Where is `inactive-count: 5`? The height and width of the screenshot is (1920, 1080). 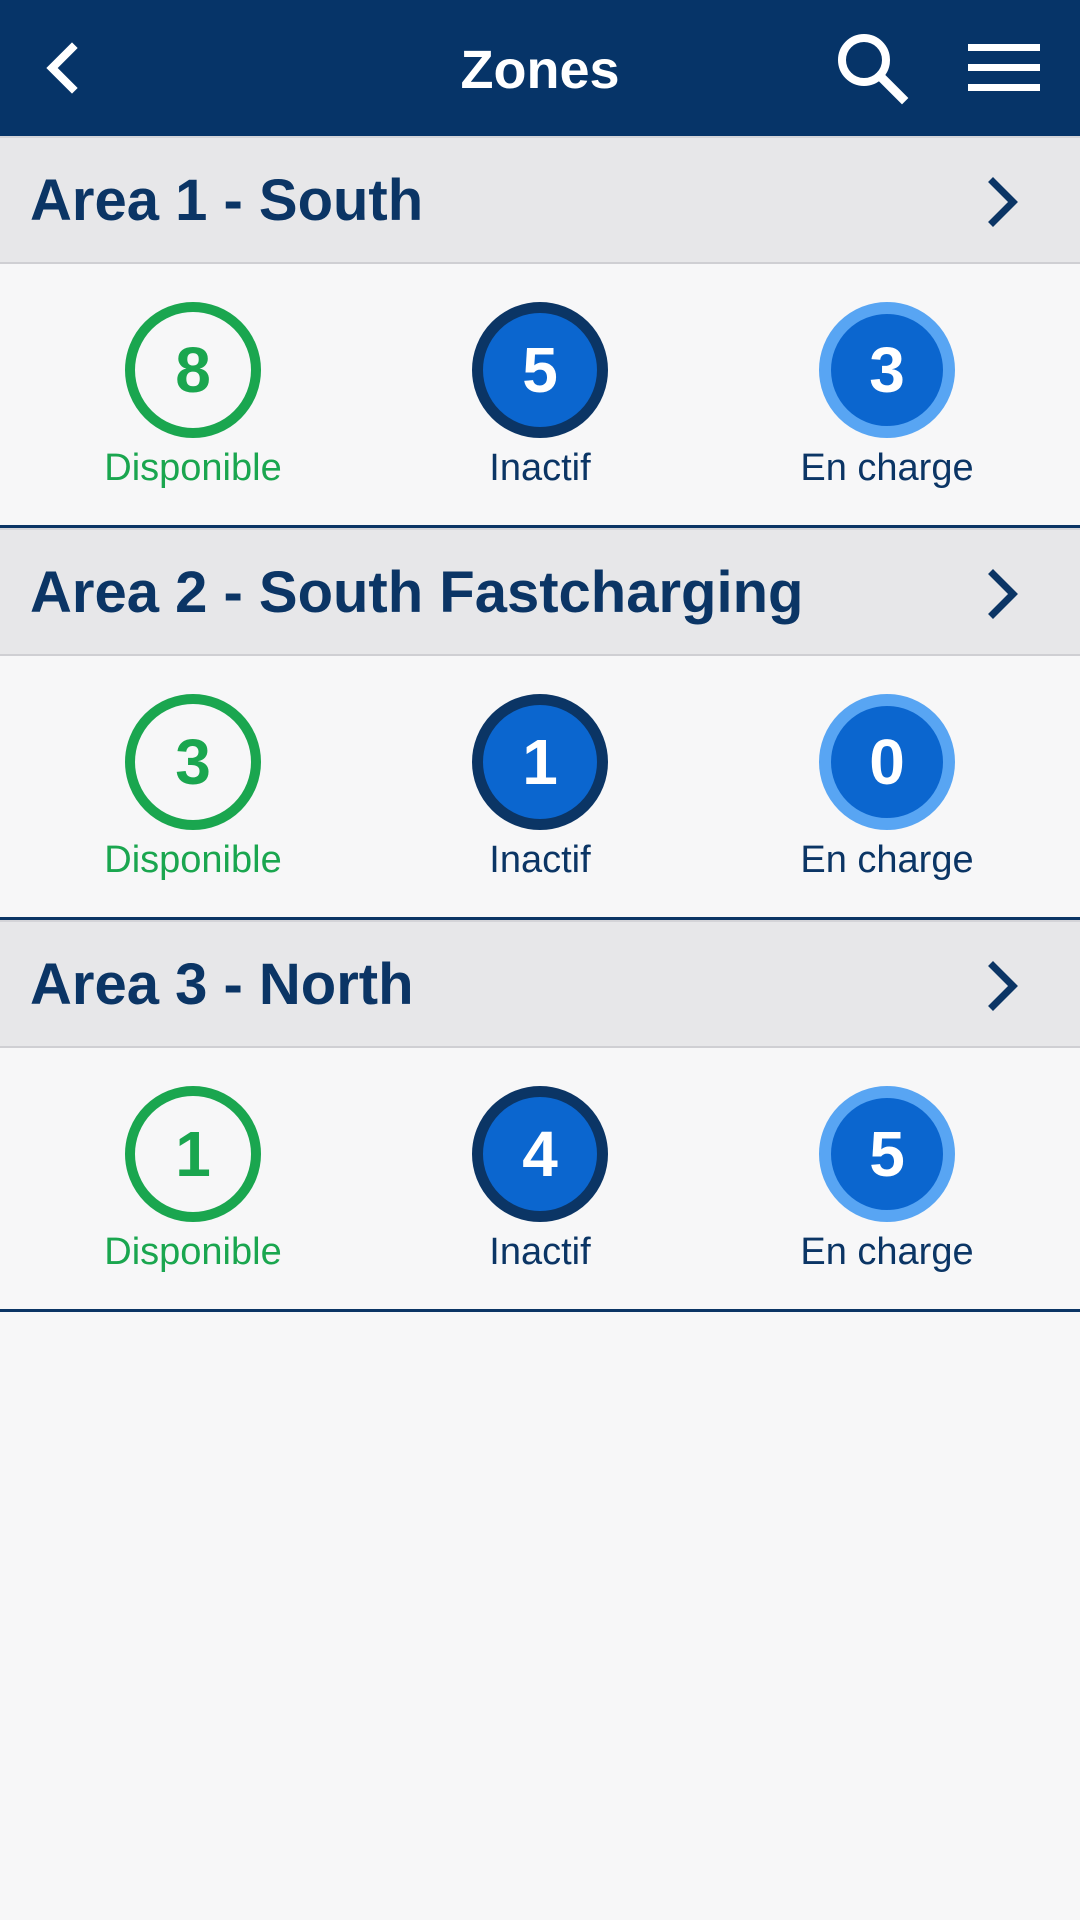 inactive-count: 5 is located at coordinates (540, 370).